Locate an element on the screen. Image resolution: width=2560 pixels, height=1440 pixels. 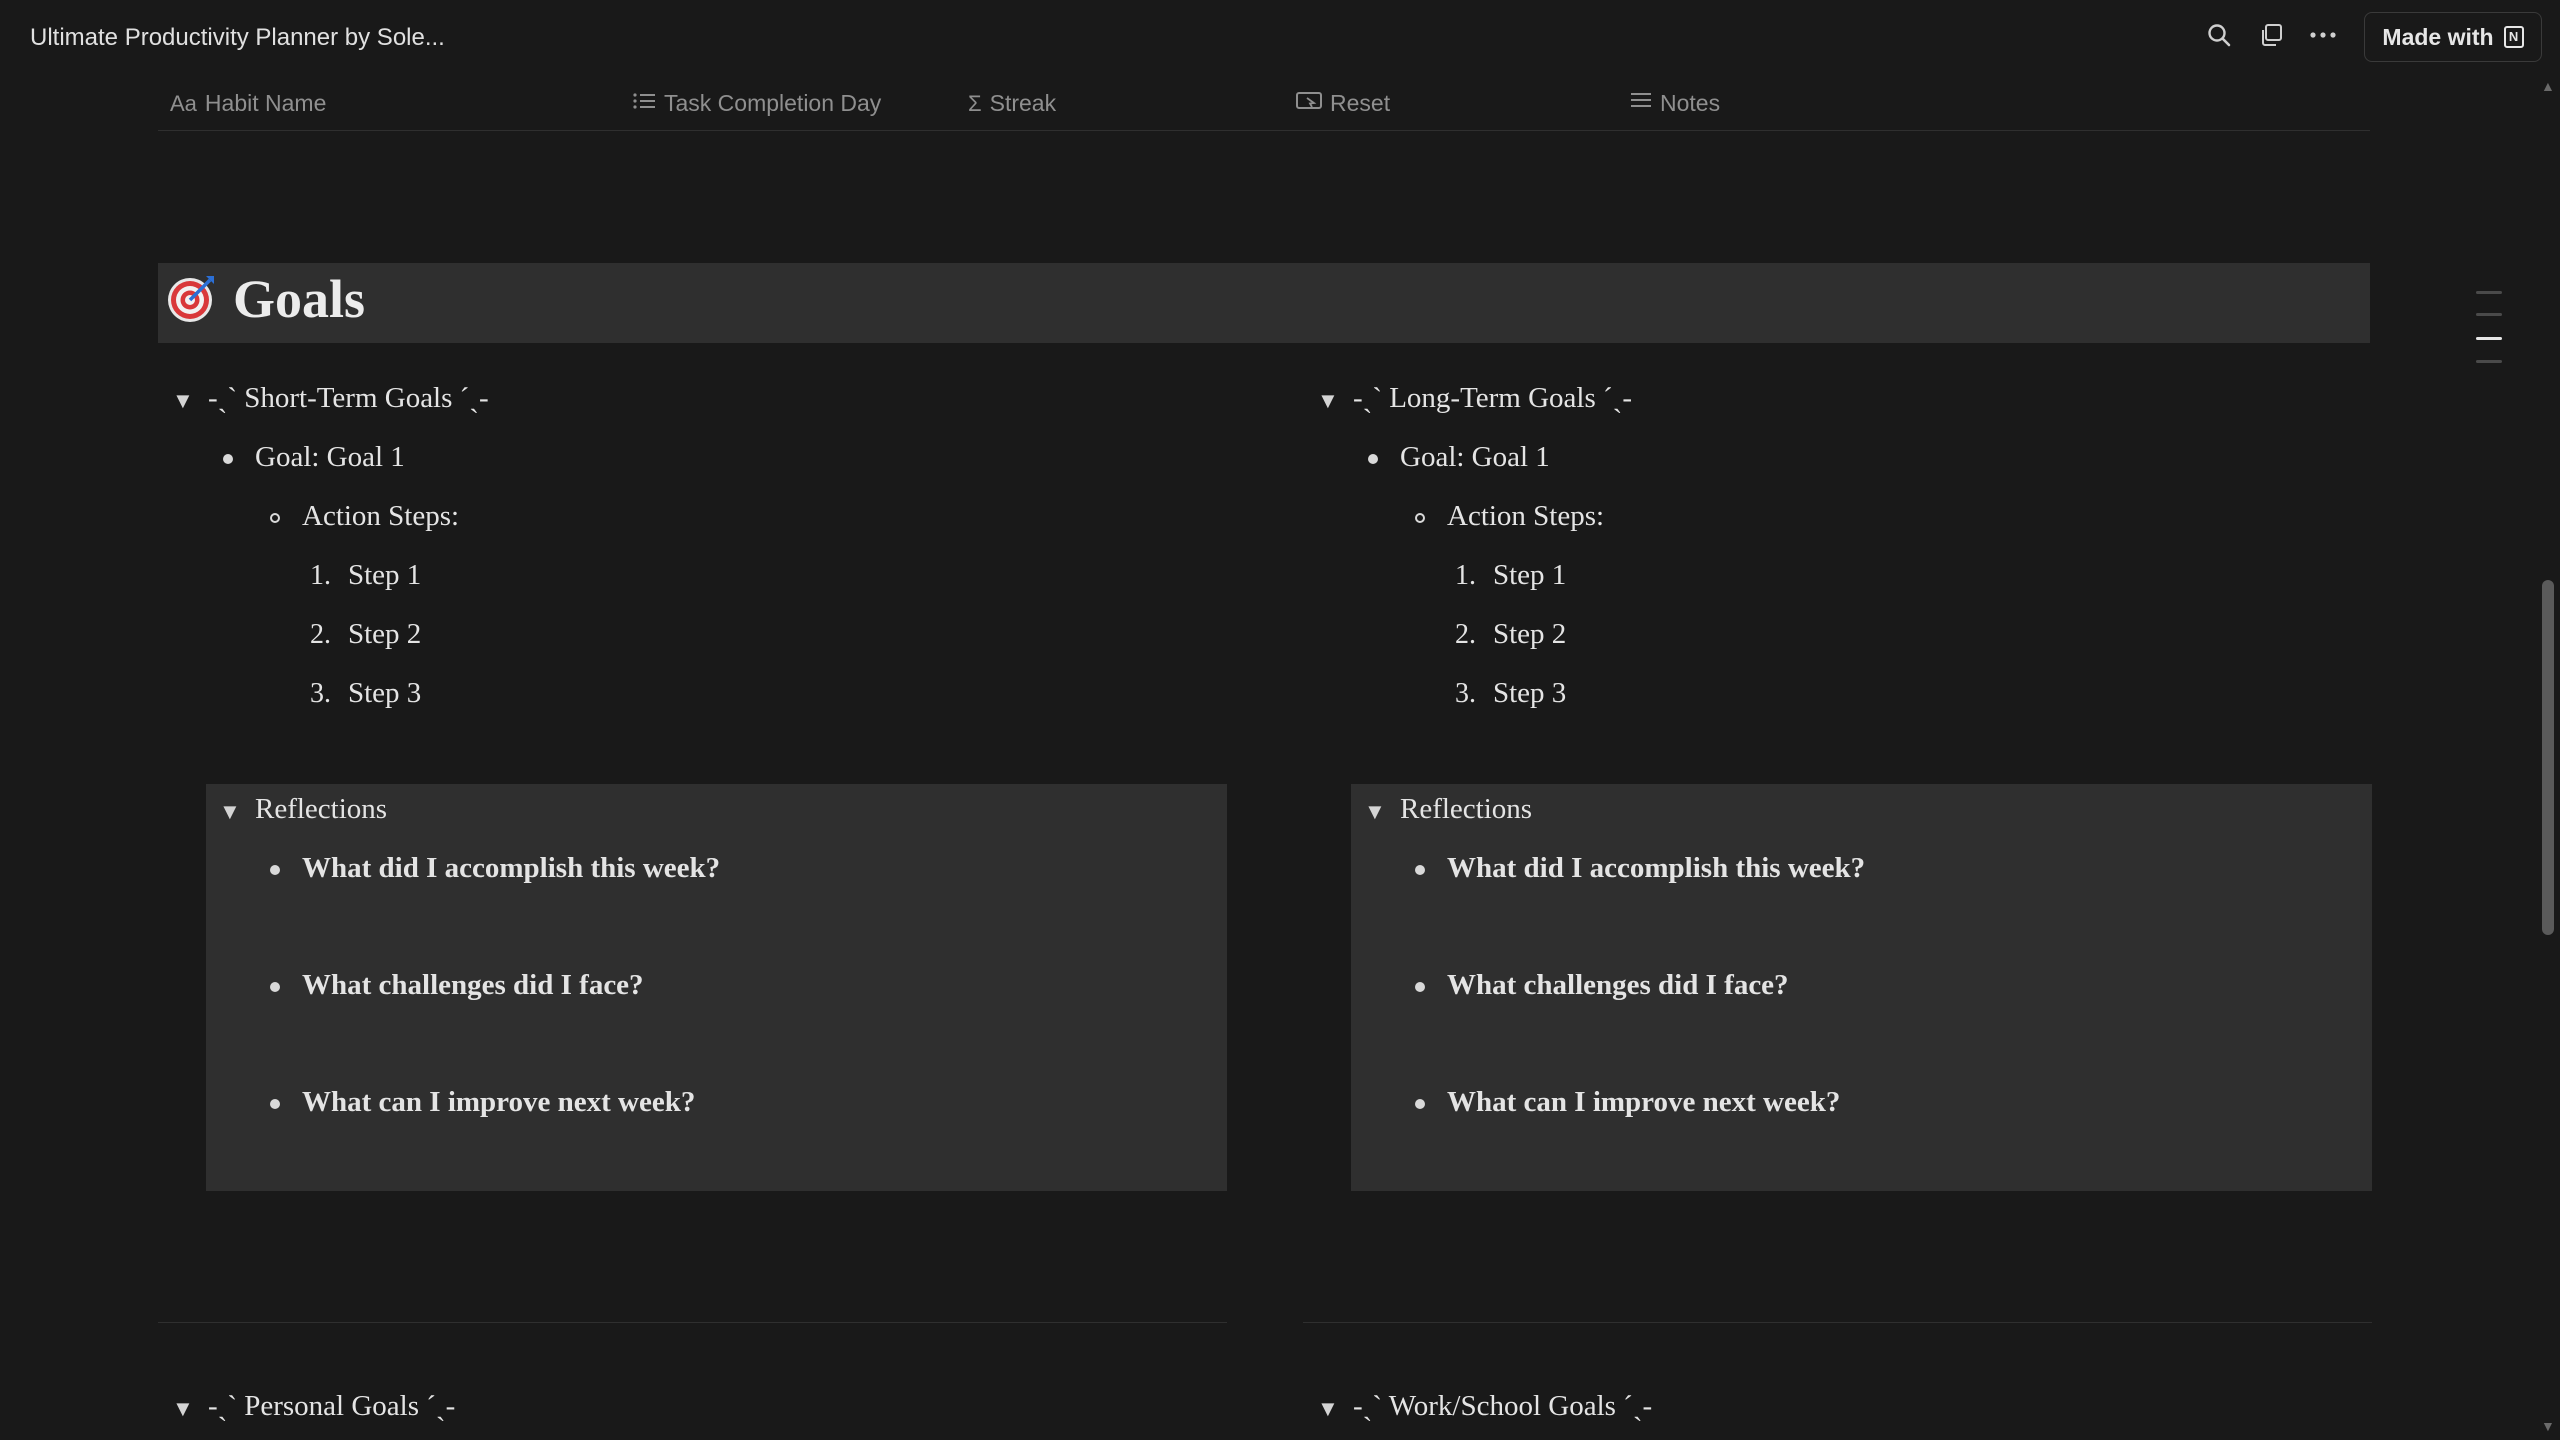
short-term-goals-title: -ˏˋ Short-Term Goals ˊˎ- is located at coordinates (348, 398).